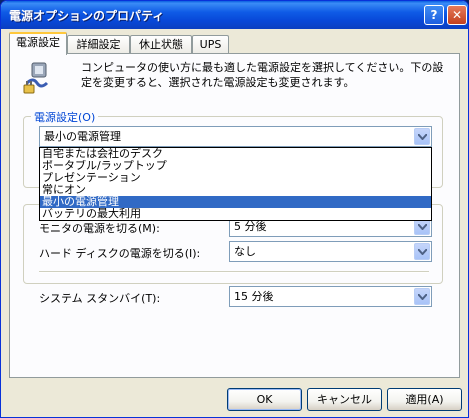 The width and height of the screenshot is (469, 418). What do you see at coordinates (210, 44) in the screenshot?
I see `tab-ups: UPS` at bounding box center [210, 44].